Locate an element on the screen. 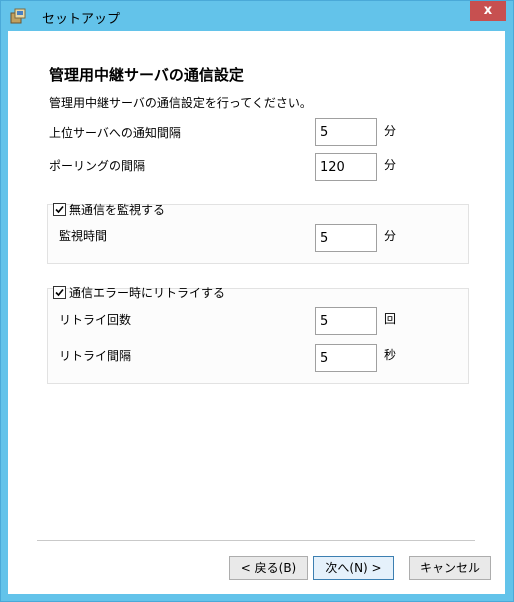 The image size is (514, 602). retry-interval-input: 5 is located at coordinates (346, 358).